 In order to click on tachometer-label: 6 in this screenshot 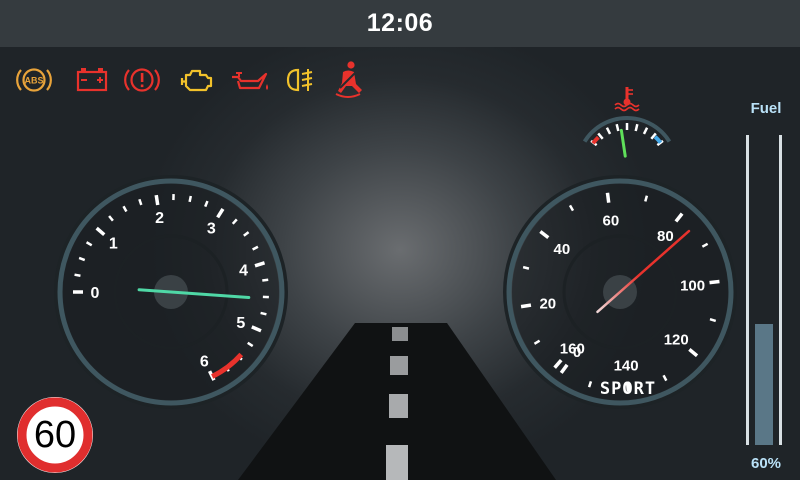, I will do `click(204, 361)`.